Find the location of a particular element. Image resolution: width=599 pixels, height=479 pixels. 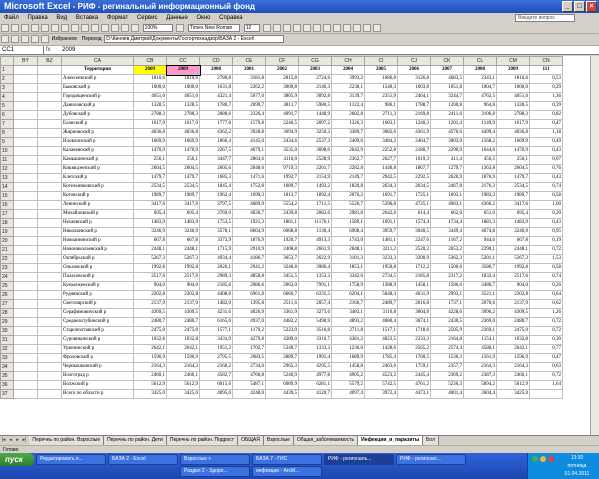

value-cell: 1780,7 is located at coordinates (216, 106).